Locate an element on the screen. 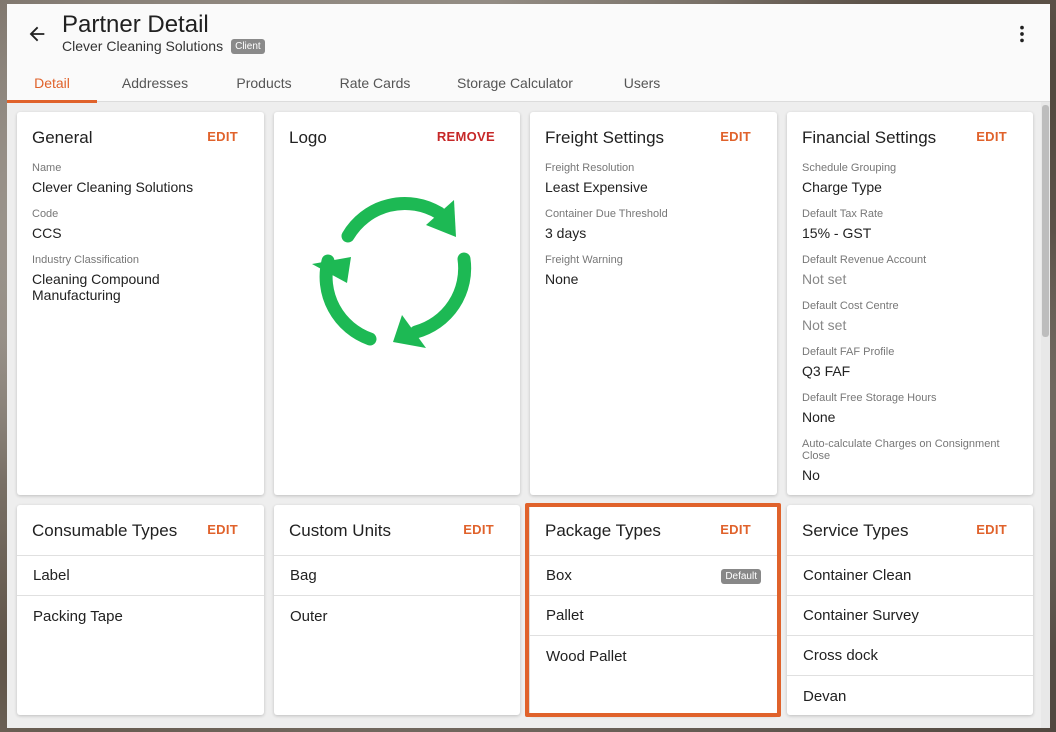 The image size is (1056, 732). recycle-arrows-icon is located at coordinates (392, 272).